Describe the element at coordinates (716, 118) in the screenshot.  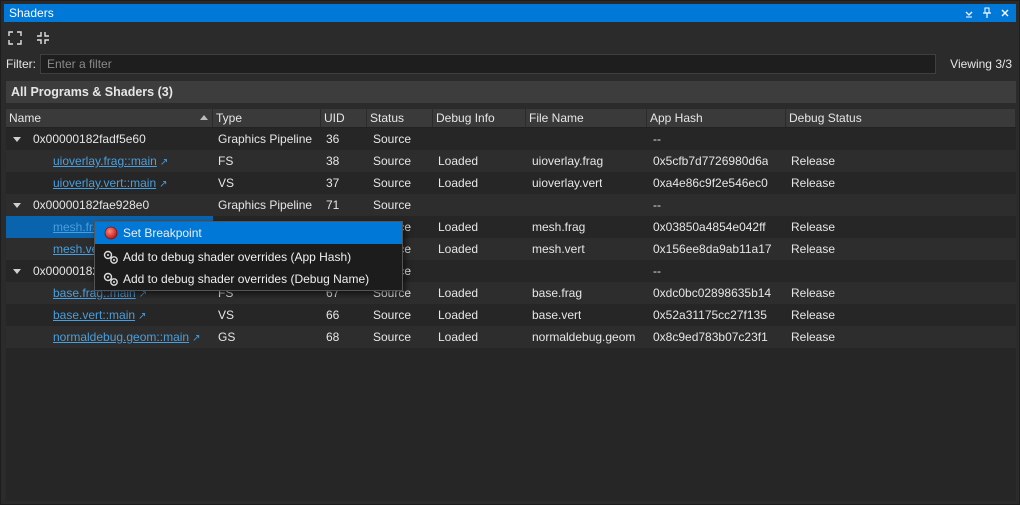
I see `column-header-app-hash: App Hash` at that location.